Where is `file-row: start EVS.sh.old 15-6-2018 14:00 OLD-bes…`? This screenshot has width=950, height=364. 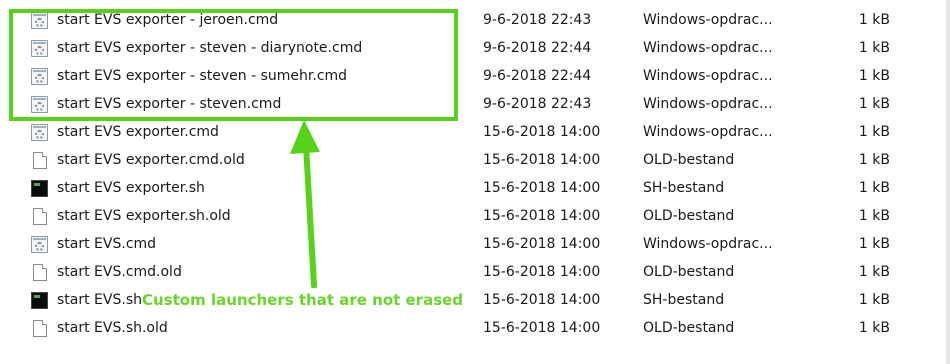 file-row: start EVS.sh.old 15-6-2018 14:00 OLD-bes… is located at coordinates (470, 328).